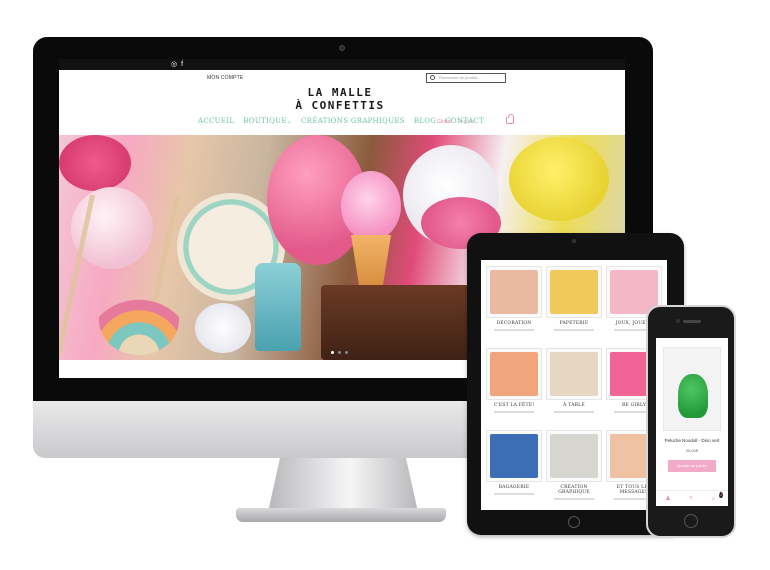 This screenshot has height=570, width=770. I want to click on rainbow-toy, so click(139, 320).